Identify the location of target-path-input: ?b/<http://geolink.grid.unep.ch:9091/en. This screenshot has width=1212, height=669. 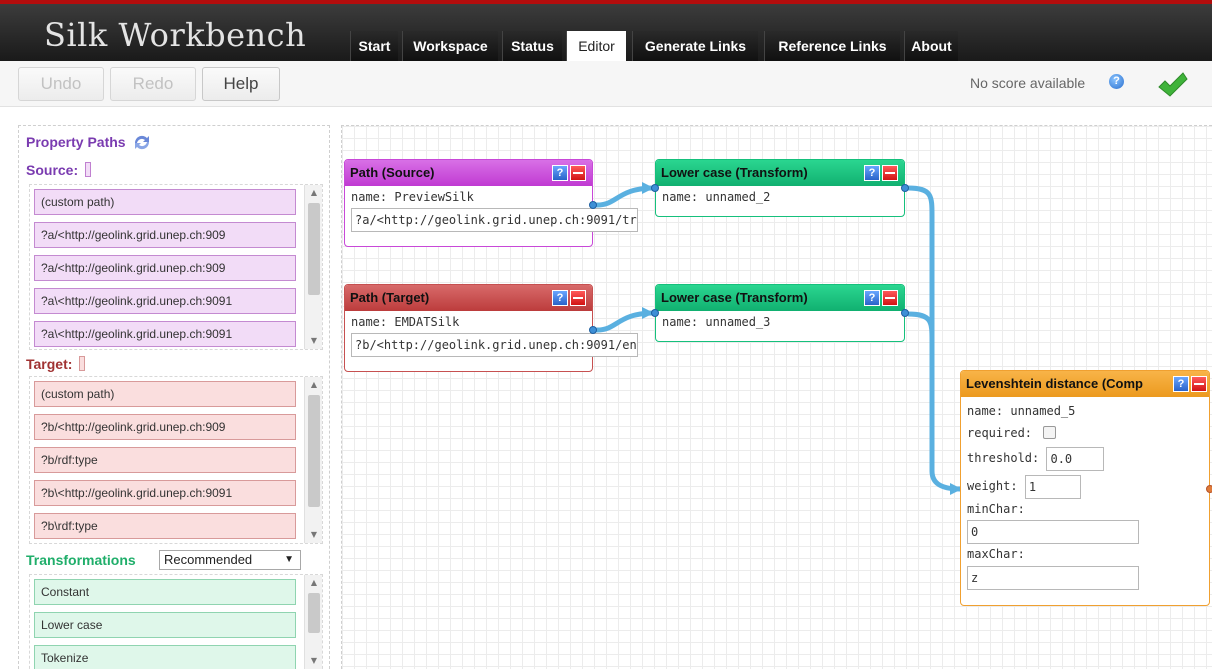
(494, 345).